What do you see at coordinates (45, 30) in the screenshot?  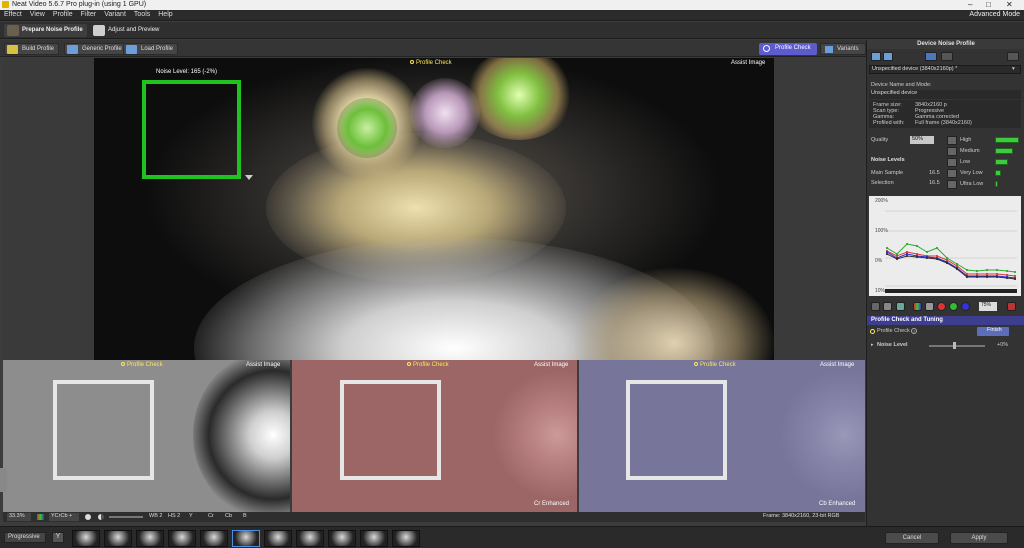 I see `step-prepare-noise-profile: Prepare Noise Profile` at bounding box center [45, 30].